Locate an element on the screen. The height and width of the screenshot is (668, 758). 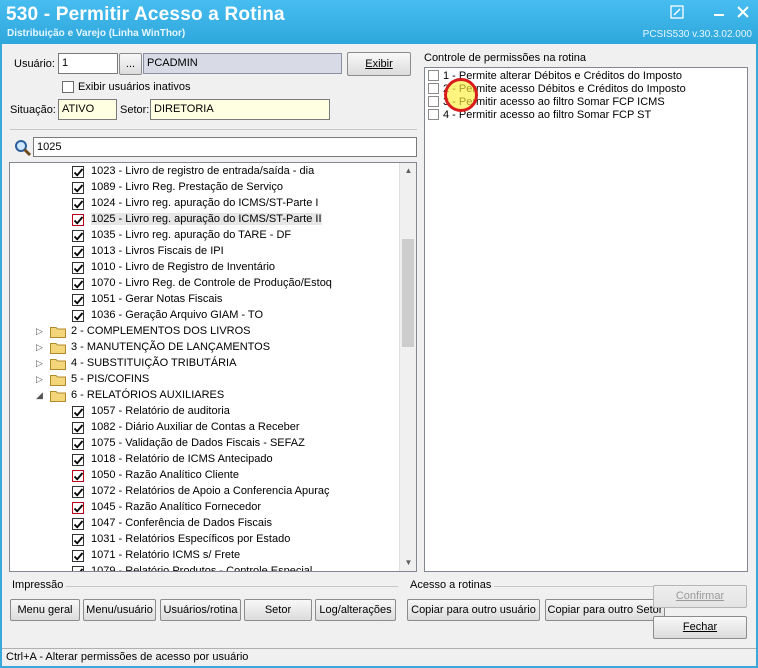
tree-item-row: 1035 - Livro reg. apuração do TARE - DF is located at coordinates (205, 236).